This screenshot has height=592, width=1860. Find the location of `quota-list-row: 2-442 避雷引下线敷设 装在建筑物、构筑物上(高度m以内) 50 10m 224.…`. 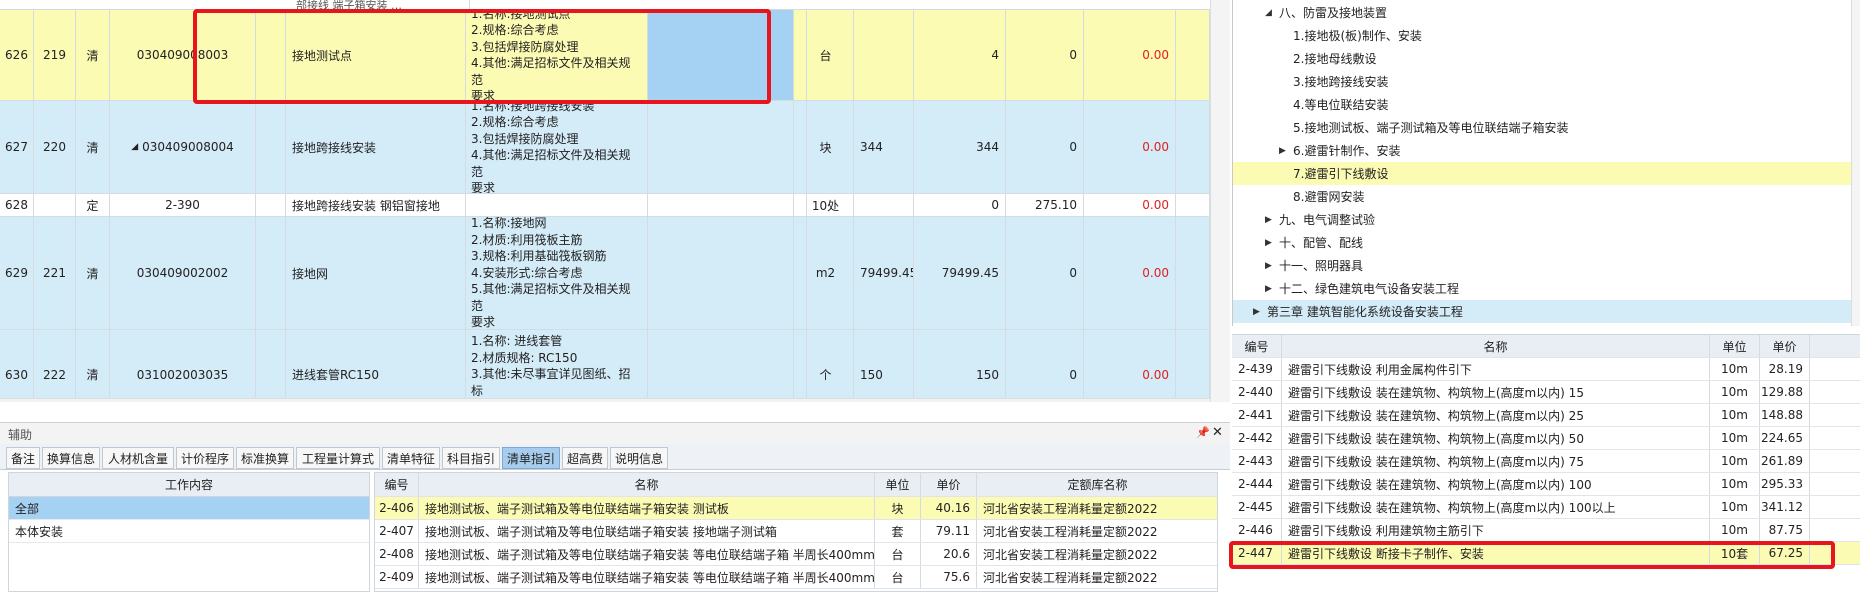

quota-list-row: 2-442 避雷引下线敷设 装在建筑物、构筑物上(高度m以内) 50 10m 224.… is located at coordinates (1546, 438).